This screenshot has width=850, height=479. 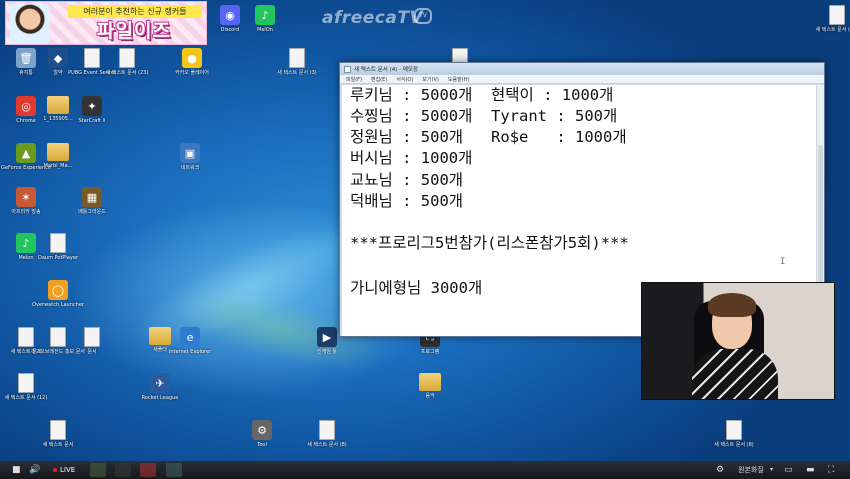 I want to click on menu-view: 보기(V), so click(x=430, y=79).